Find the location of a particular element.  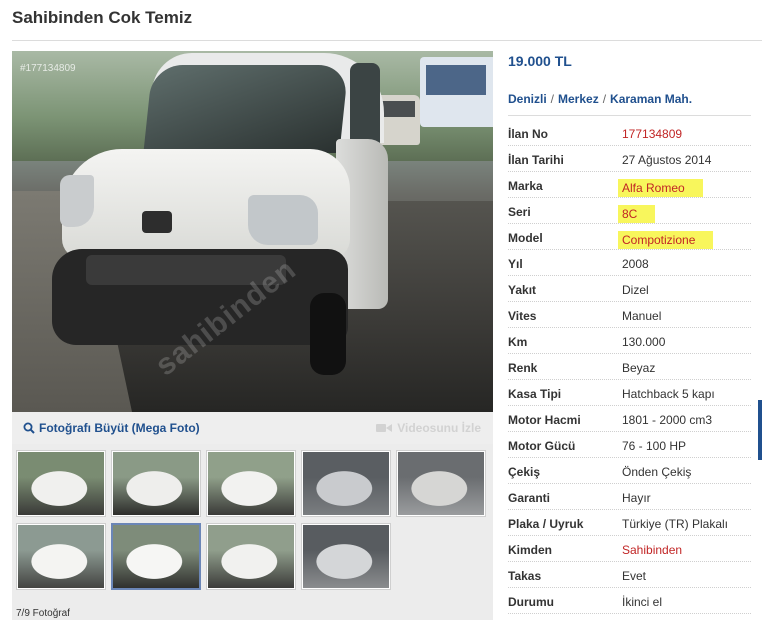

detail-key: Takas is located at coordinates (525, 576).